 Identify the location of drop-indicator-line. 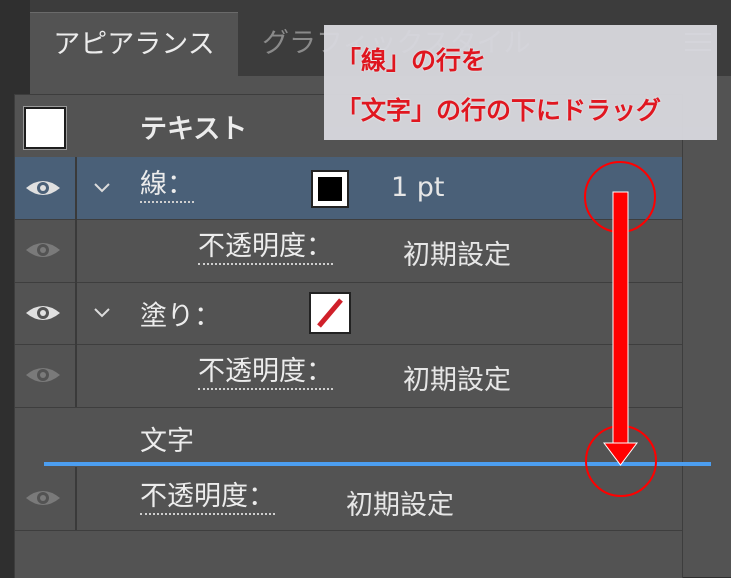
(377, 464).